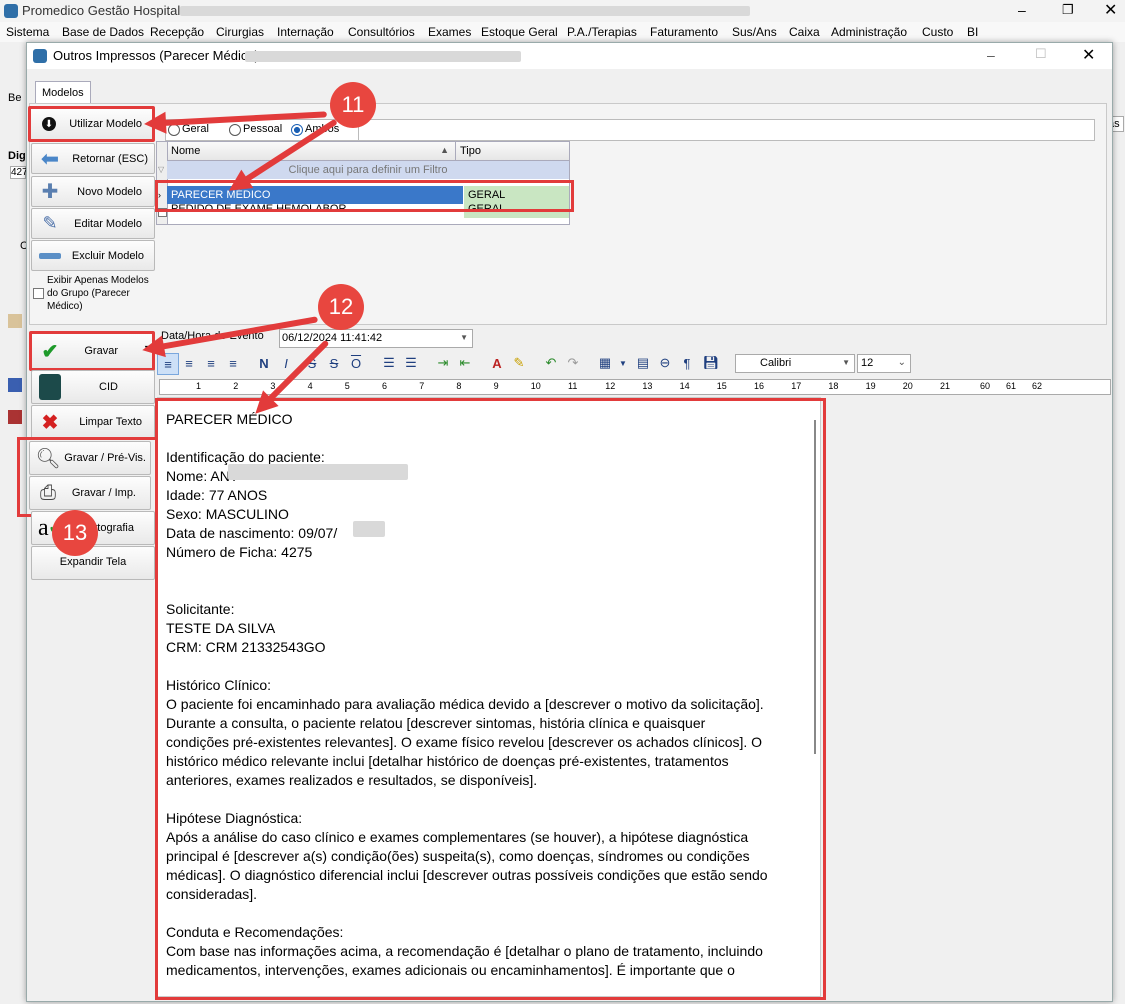  Describe the element at coordinates (189, 363) in the screenshot. I see `align-center-icon: ≡` at that location.